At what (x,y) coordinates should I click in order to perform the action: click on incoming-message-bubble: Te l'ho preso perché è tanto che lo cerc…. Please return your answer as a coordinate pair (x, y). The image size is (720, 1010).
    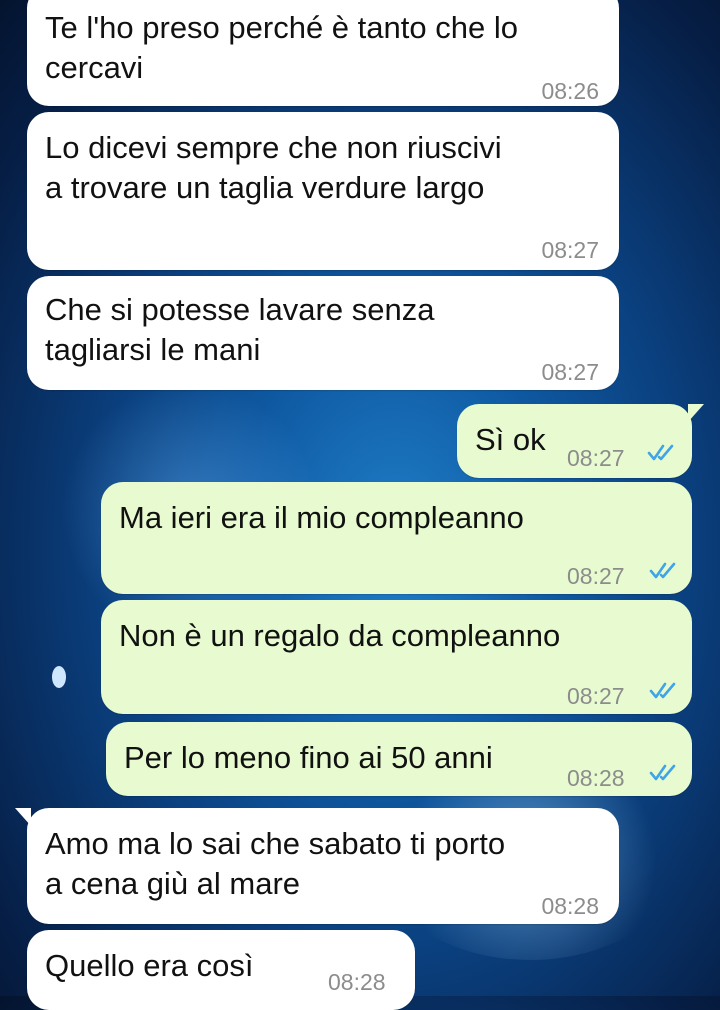
    Looking at the image, I should click on (323, 53).